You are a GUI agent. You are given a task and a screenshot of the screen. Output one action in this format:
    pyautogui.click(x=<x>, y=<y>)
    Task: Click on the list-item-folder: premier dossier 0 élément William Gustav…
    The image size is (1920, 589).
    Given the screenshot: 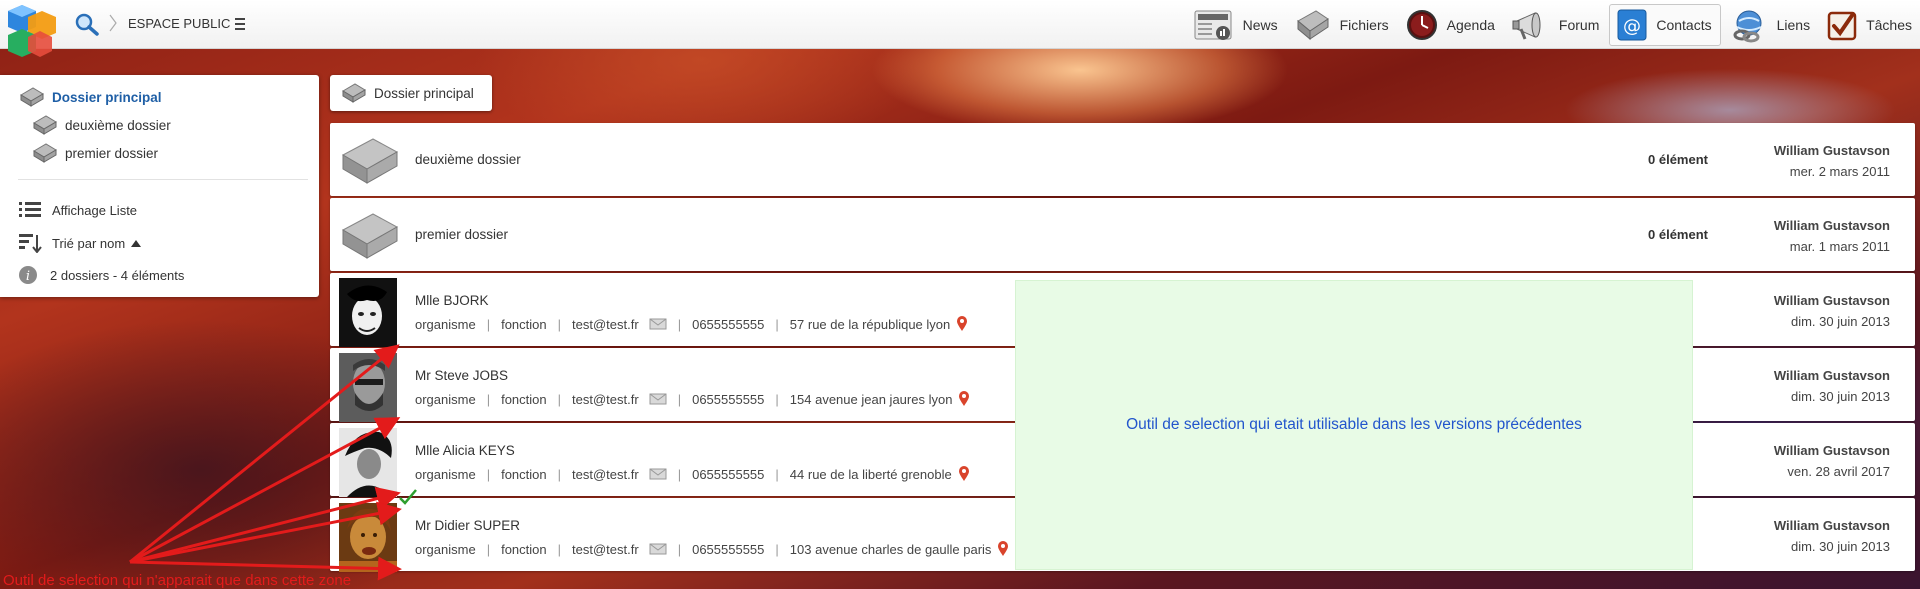 What is the action you would take?
    pyautogui.click(x=1122, y=234)
    